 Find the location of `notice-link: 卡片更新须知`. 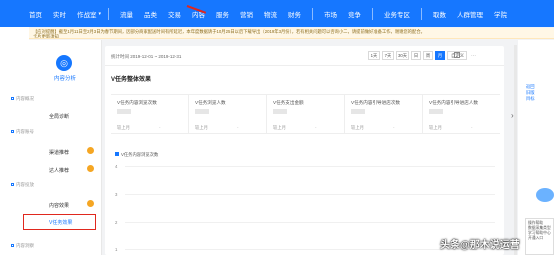

notice-link: 卡片更新须知 is located at coordinates (291, 36).